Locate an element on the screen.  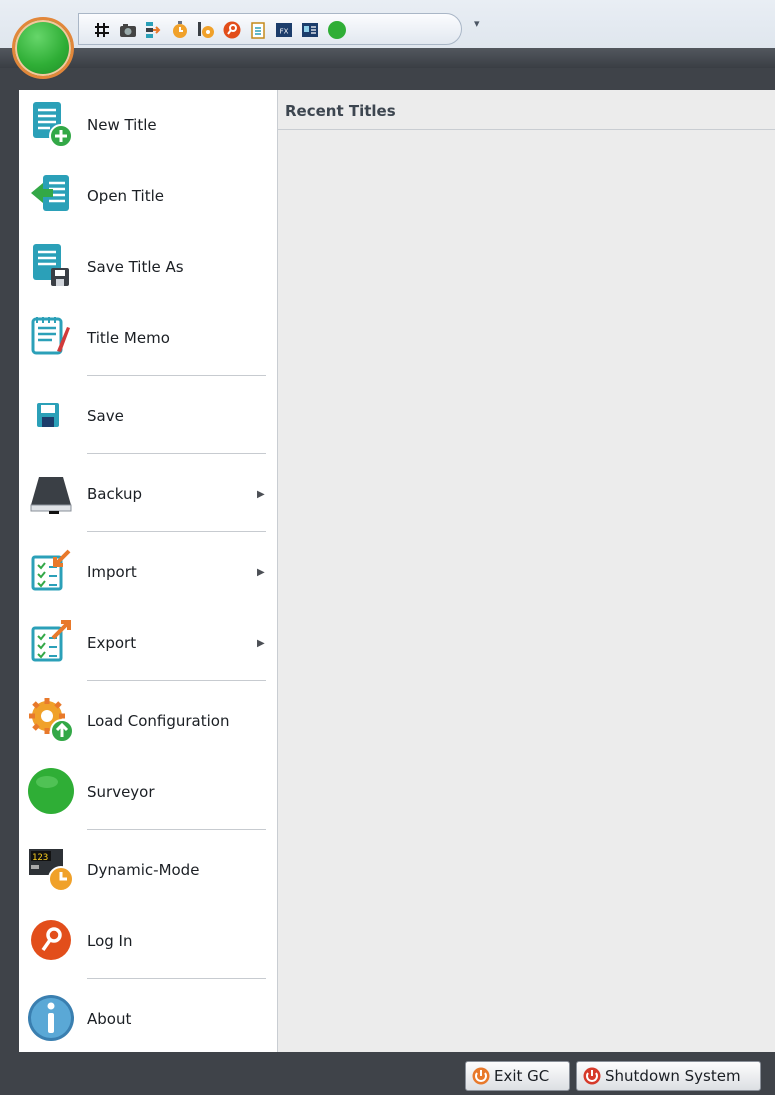
about-info-icon is located at coordinates (51, 1018).